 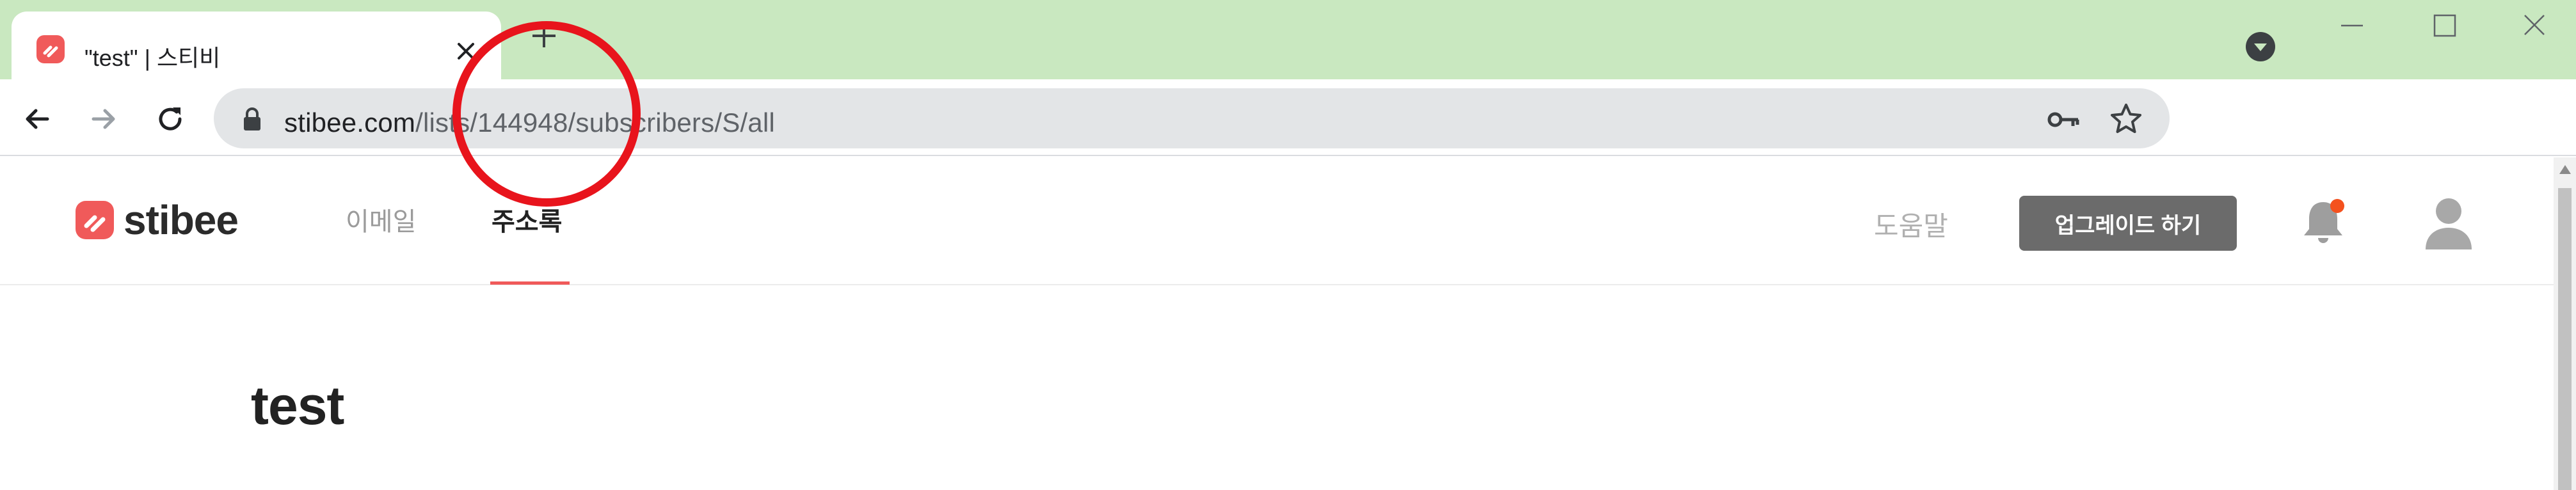 What do you see at coordinates (546, 114) in the screenshot?
I see `red-circle-annotation` at bounding box center [546, 114].